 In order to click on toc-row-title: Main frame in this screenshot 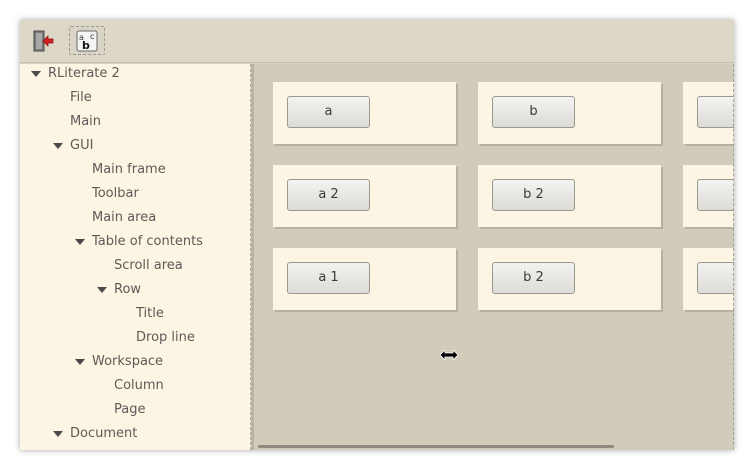, I will do `click(129, 169)`.